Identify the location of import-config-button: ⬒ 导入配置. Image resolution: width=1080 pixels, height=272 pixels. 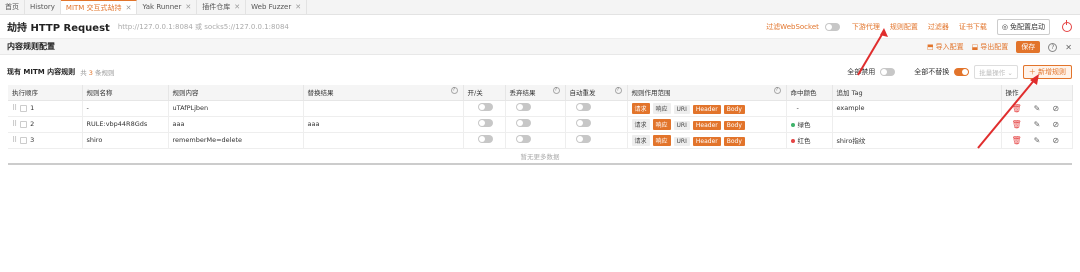
(945, 47).